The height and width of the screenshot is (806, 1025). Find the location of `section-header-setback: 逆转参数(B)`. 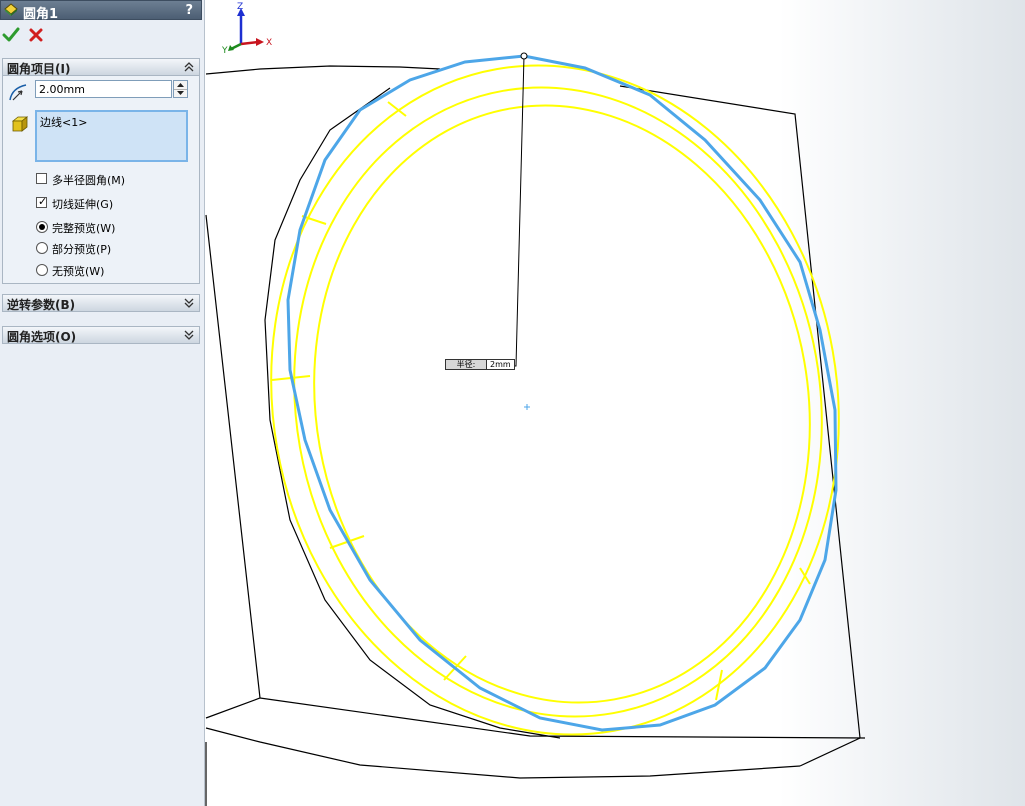

section-header-setback: 逆转参数(B) is located at coordinates (101, 303).